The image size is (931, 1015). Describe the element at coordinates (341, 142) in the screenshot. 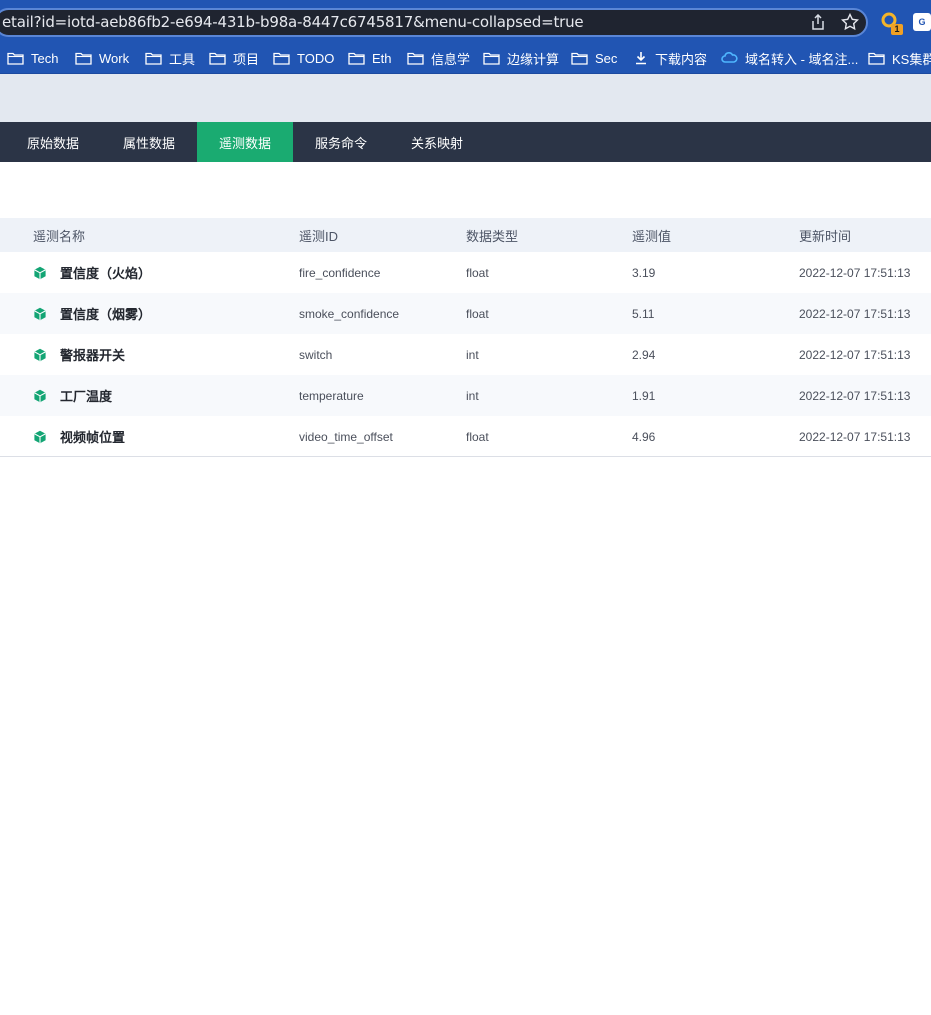

I see `tab-service-commands: 服务命令` at that location.